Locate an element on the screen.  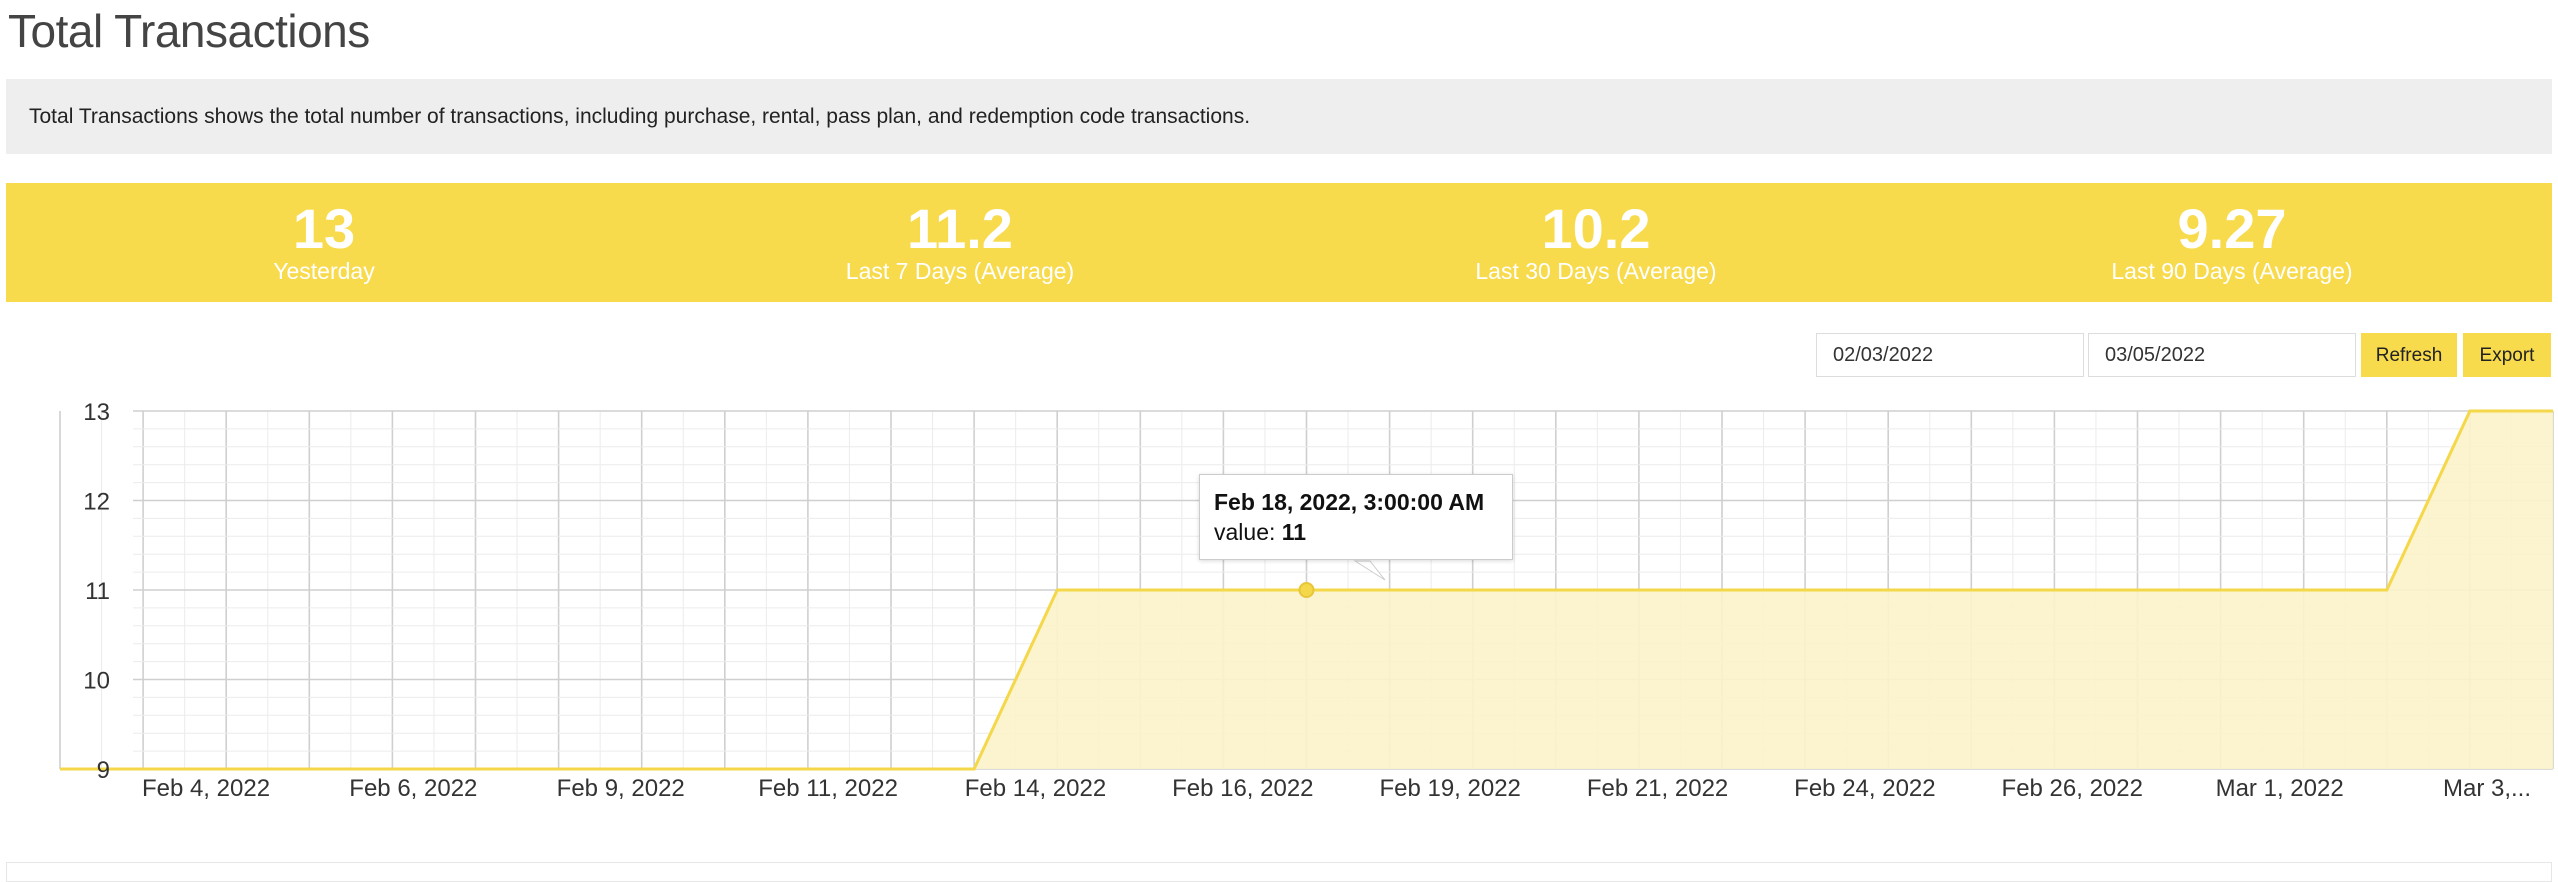
stat-value: 11.2 is located at coordinates (960, 228).